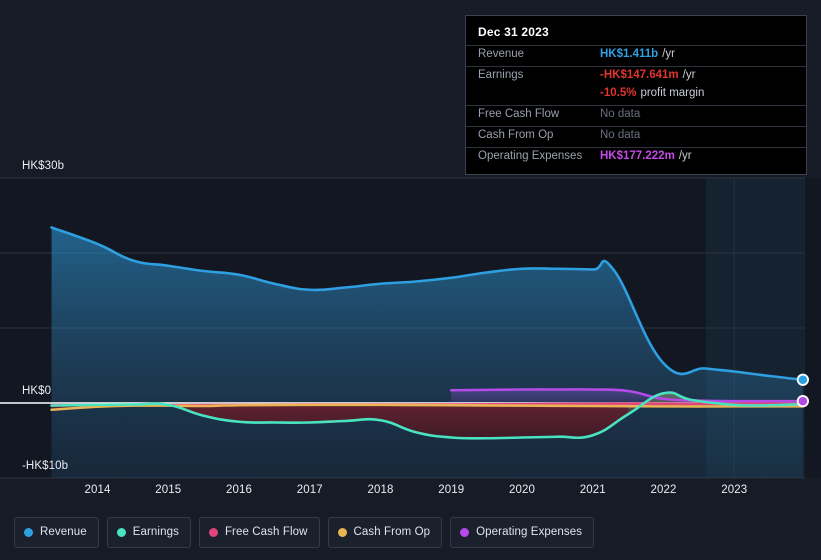 The image size is (821, 560). I want to click on legend-item-free-cash-flow: Free Cash Flow, so click(259, 532).